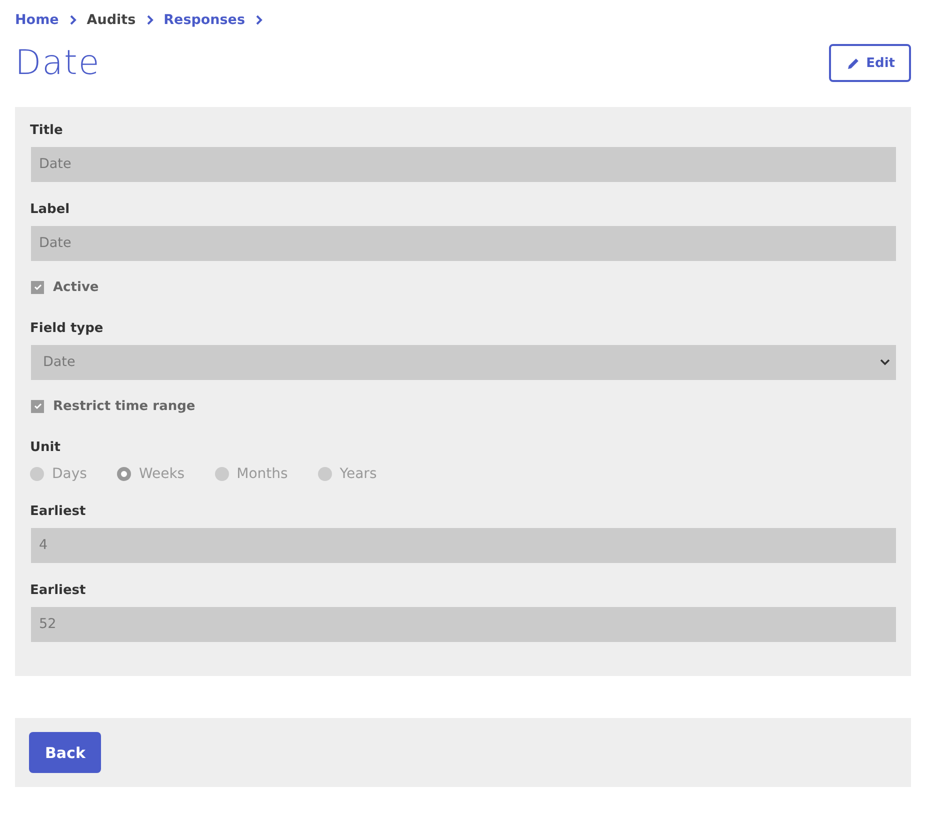 The width and height of the screenshot is (932, 817). Describe the element at coordinates (111, 20) in the screenshot. I see `breadcrumb-link: Audits` at that location.